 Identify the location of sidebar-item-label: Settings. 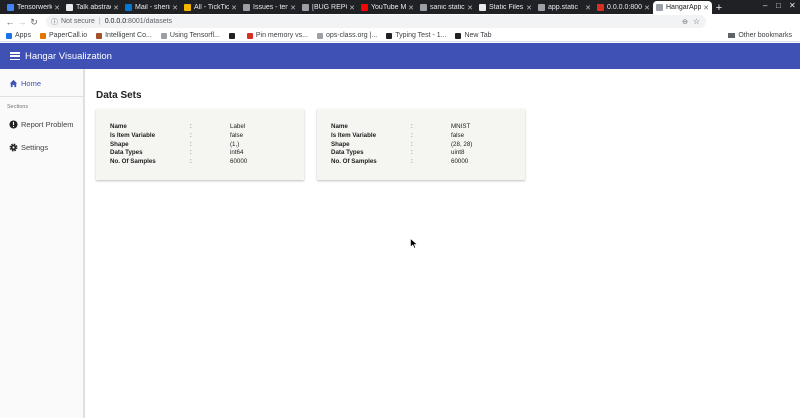
(35, 147).